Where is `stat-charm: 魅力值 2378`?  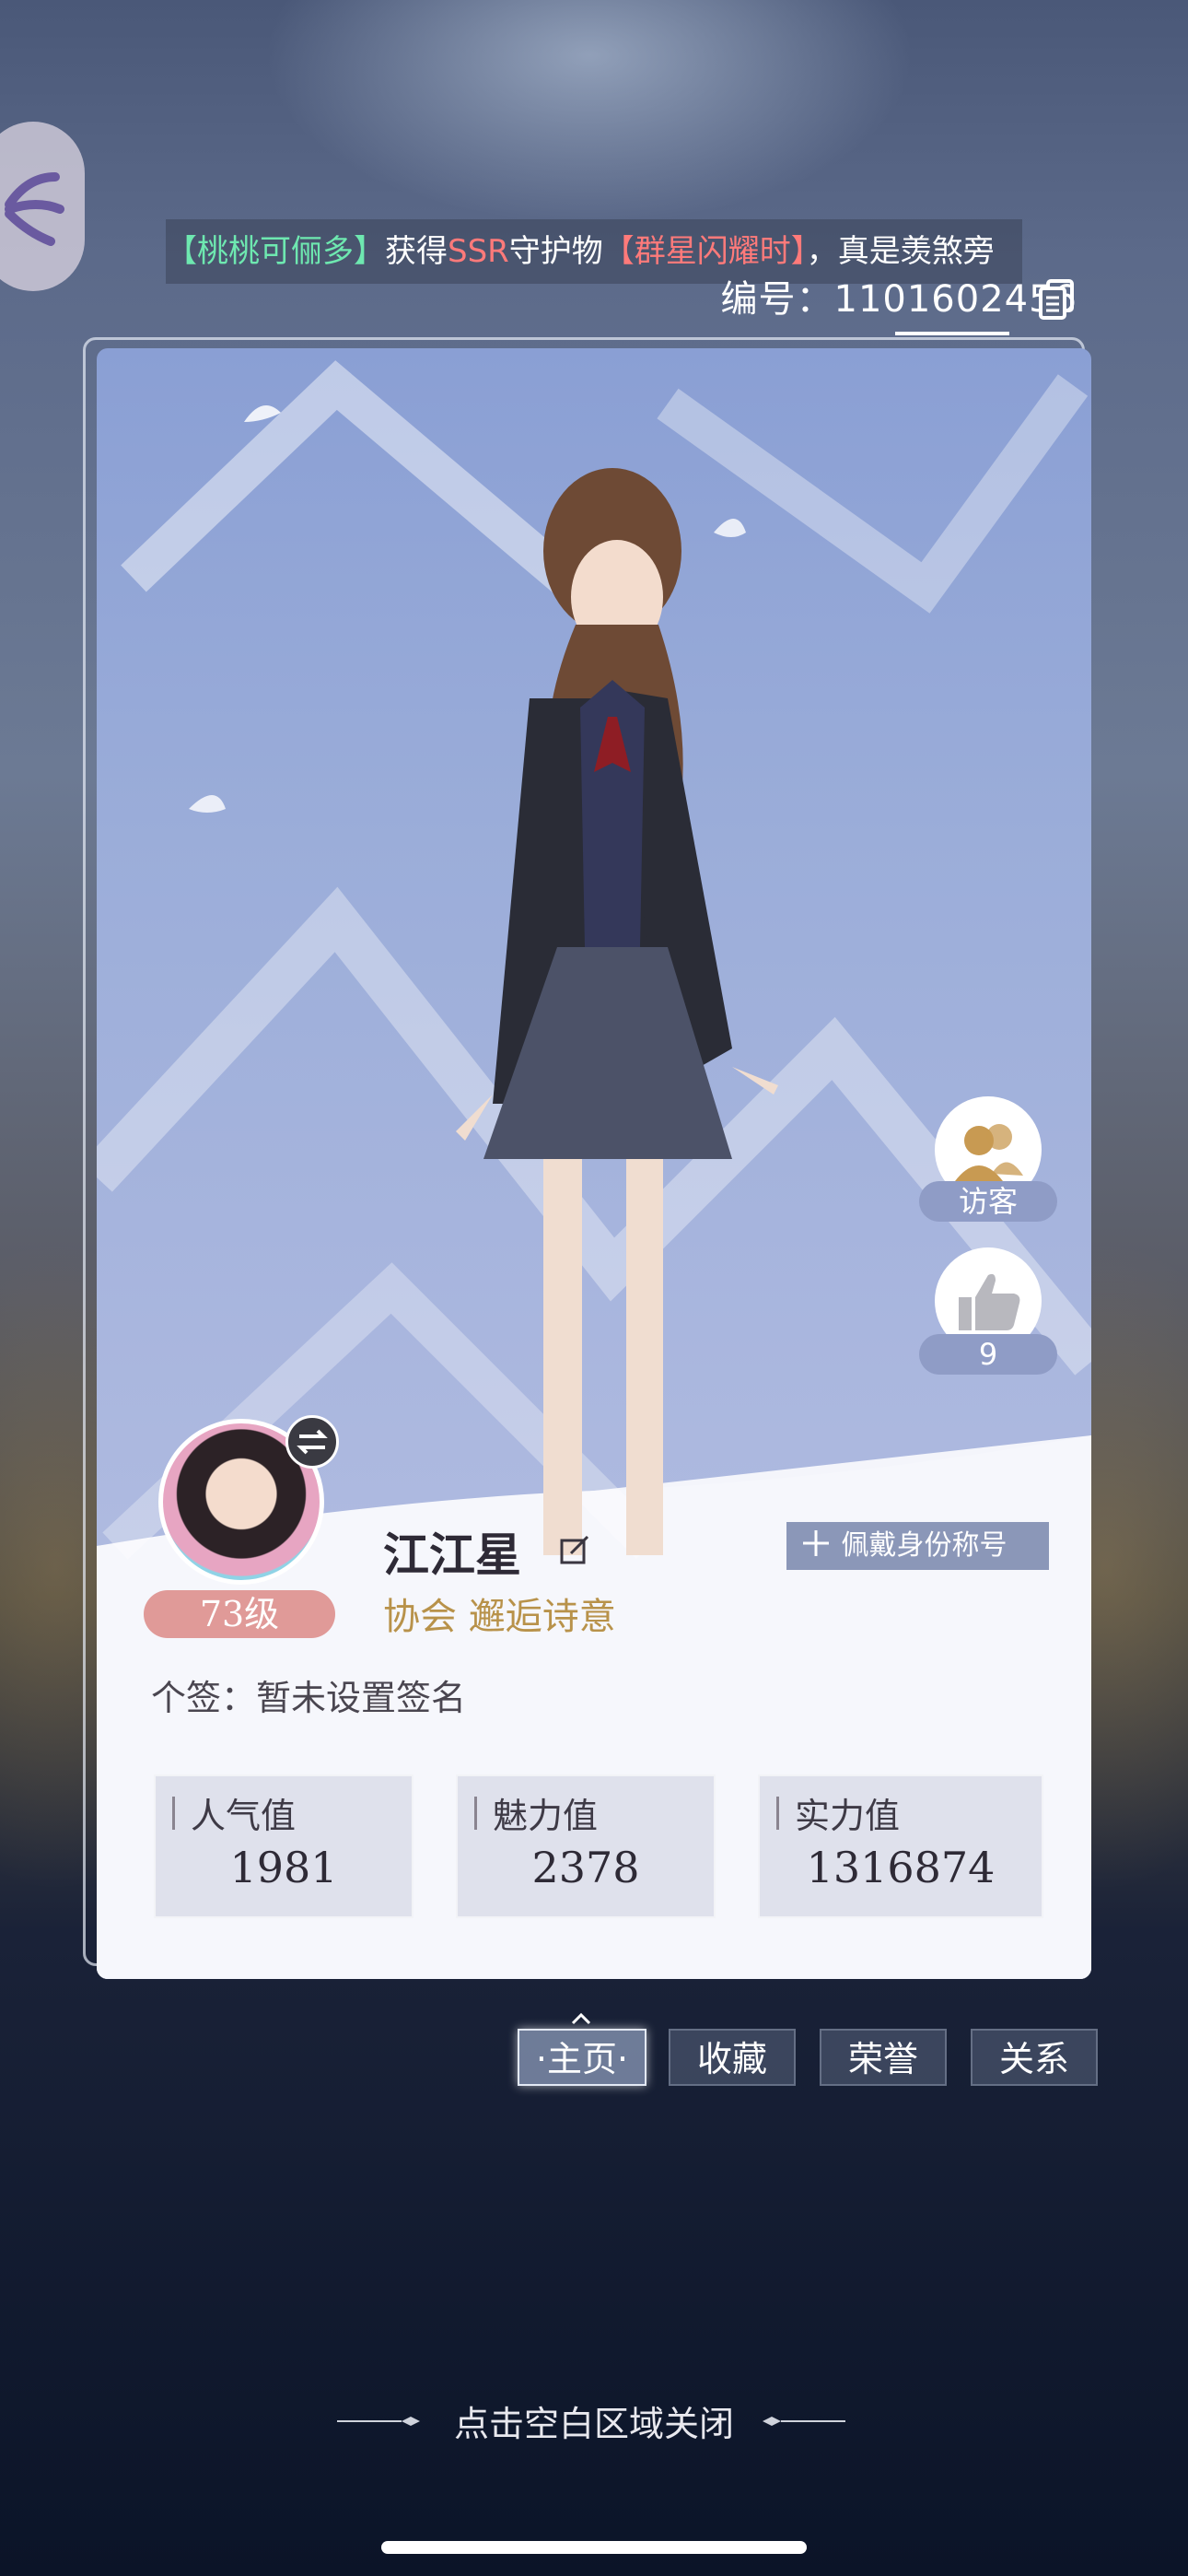 stat-charm: 魅力值 2378 is located at coordinates (586, 1846).